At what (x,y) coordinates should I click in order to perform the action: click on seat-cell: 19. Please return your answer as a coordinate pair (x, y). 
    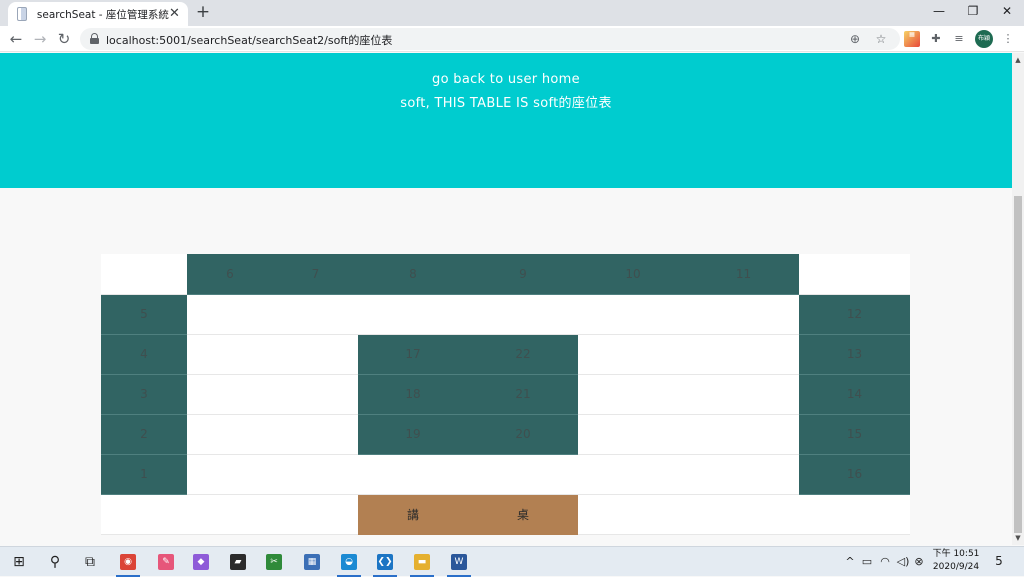
    Looking at the image, I should click on (413, 434).